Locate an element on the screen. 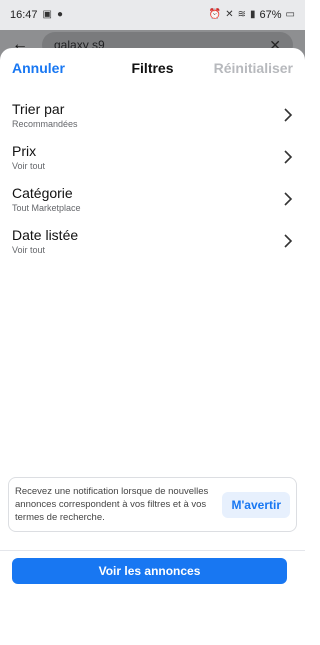 The image size is (320, 645). status-bar: 16:47 ▣ ● ⏰ ✕ ≋ ▮ 67% ▭ is located at coordinates (152, 15).